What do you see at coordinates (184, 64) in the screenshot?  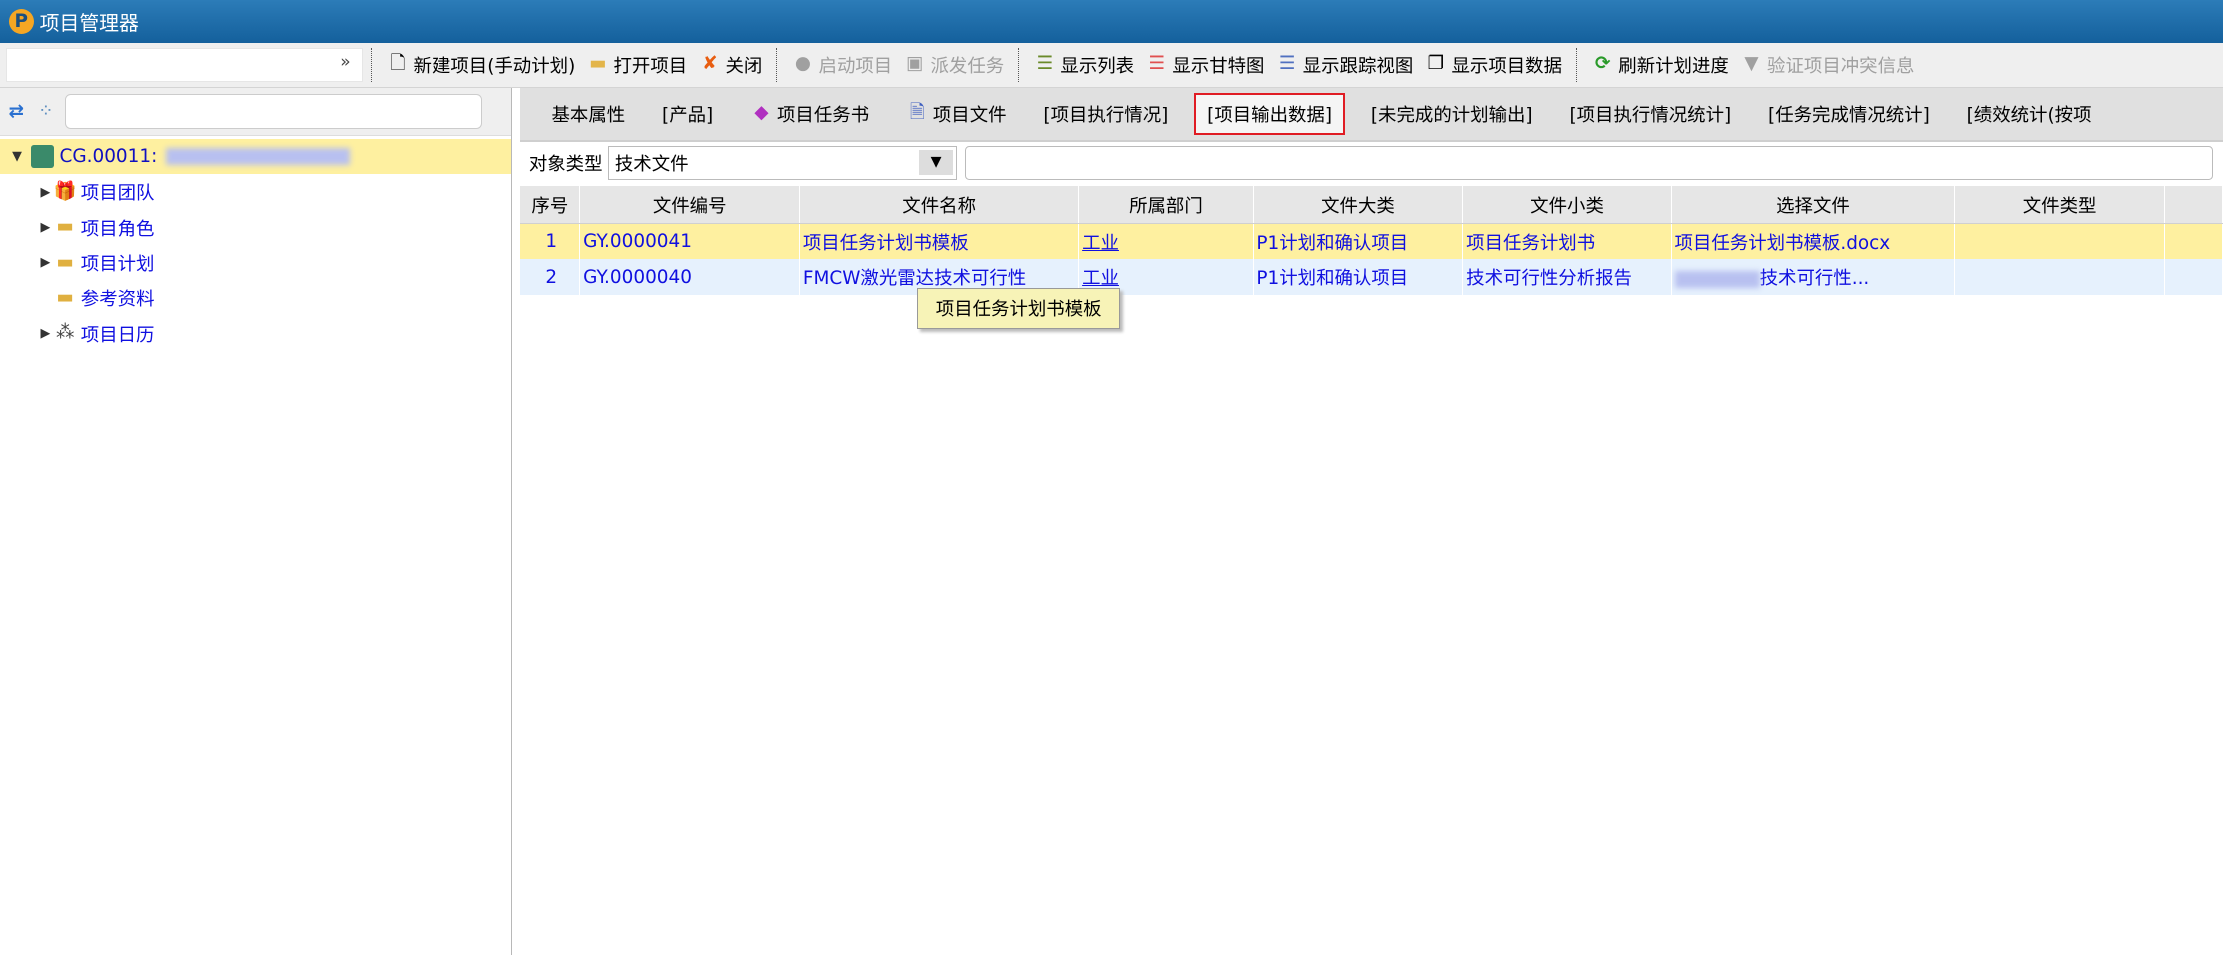 I see `project-combo: »` at bounding box center [184, 64].